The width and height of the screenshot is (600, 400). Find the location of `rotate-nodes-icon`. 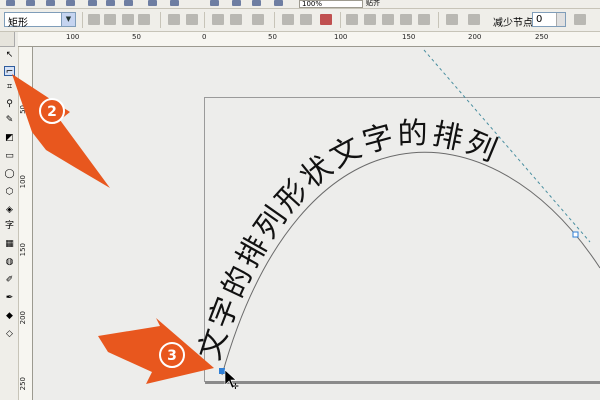

rotate-nodes-icon is located at coordinates (388, 19).